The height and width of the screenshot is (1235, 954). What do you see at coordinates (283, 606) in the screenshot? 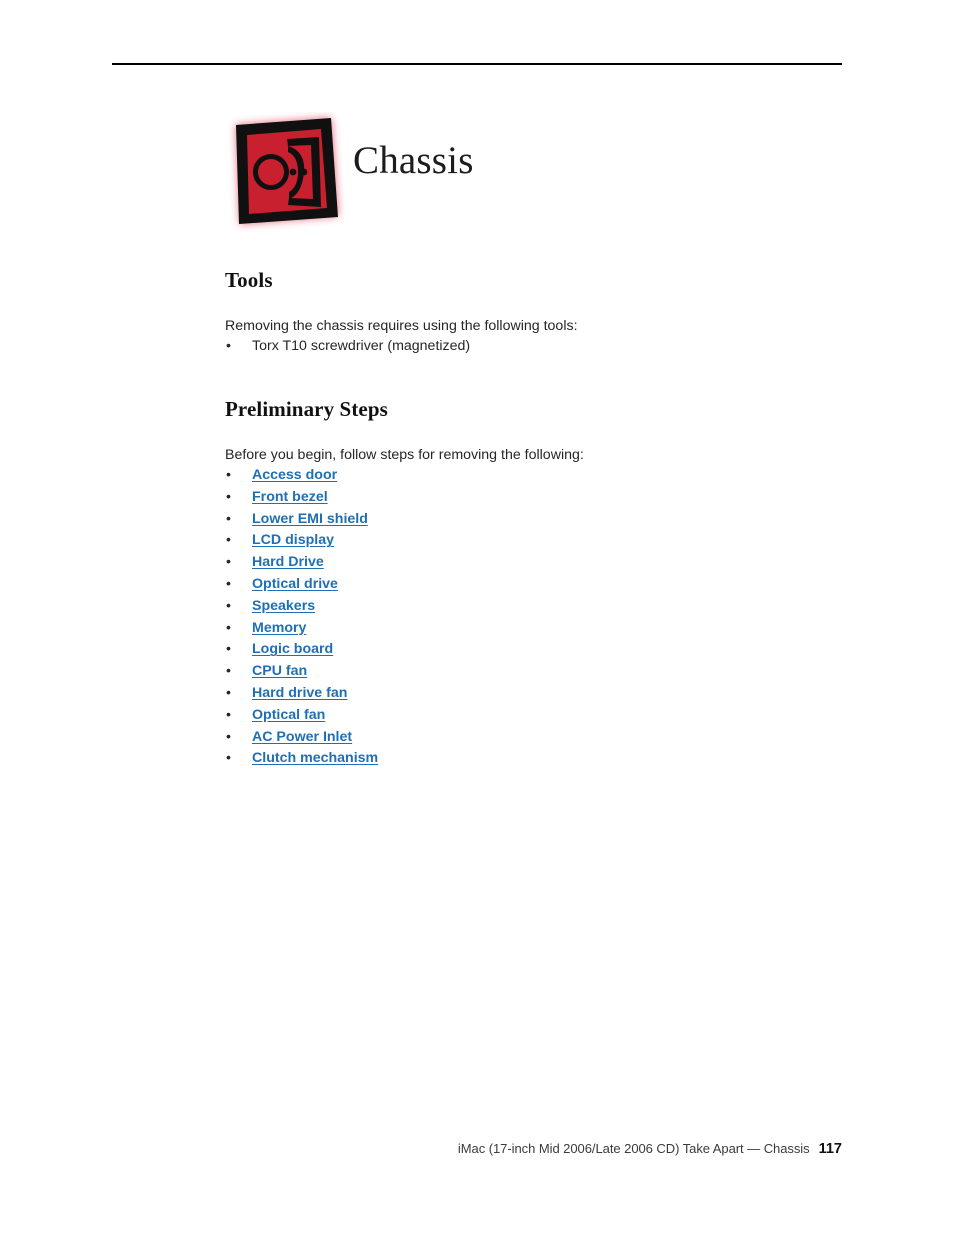
I see `link-speakers: Speakers` at bounding box center [283, 606].